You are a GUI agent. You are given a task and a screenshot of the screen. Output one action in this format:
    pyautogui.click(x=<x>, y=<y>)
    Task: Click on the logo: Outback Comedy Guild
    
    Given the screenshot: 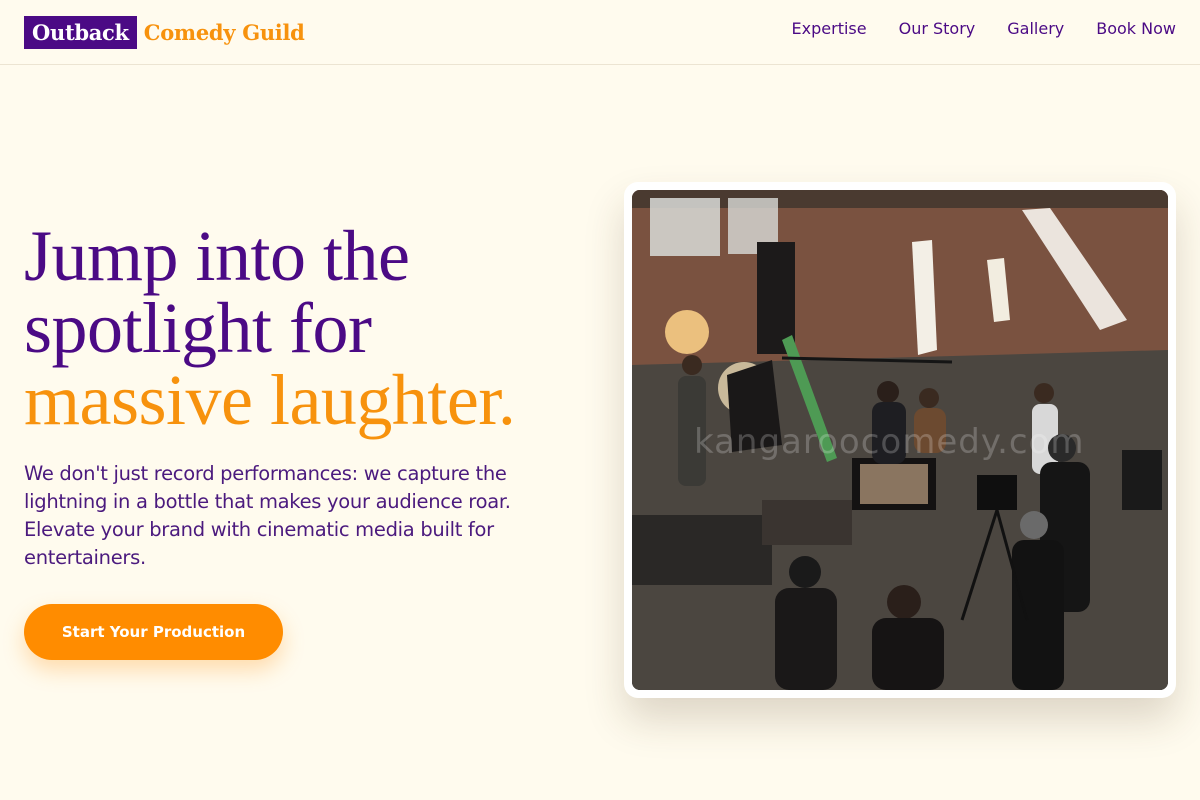 What is the action you would take?
    pyautogui.click(x=164, y=32)
    